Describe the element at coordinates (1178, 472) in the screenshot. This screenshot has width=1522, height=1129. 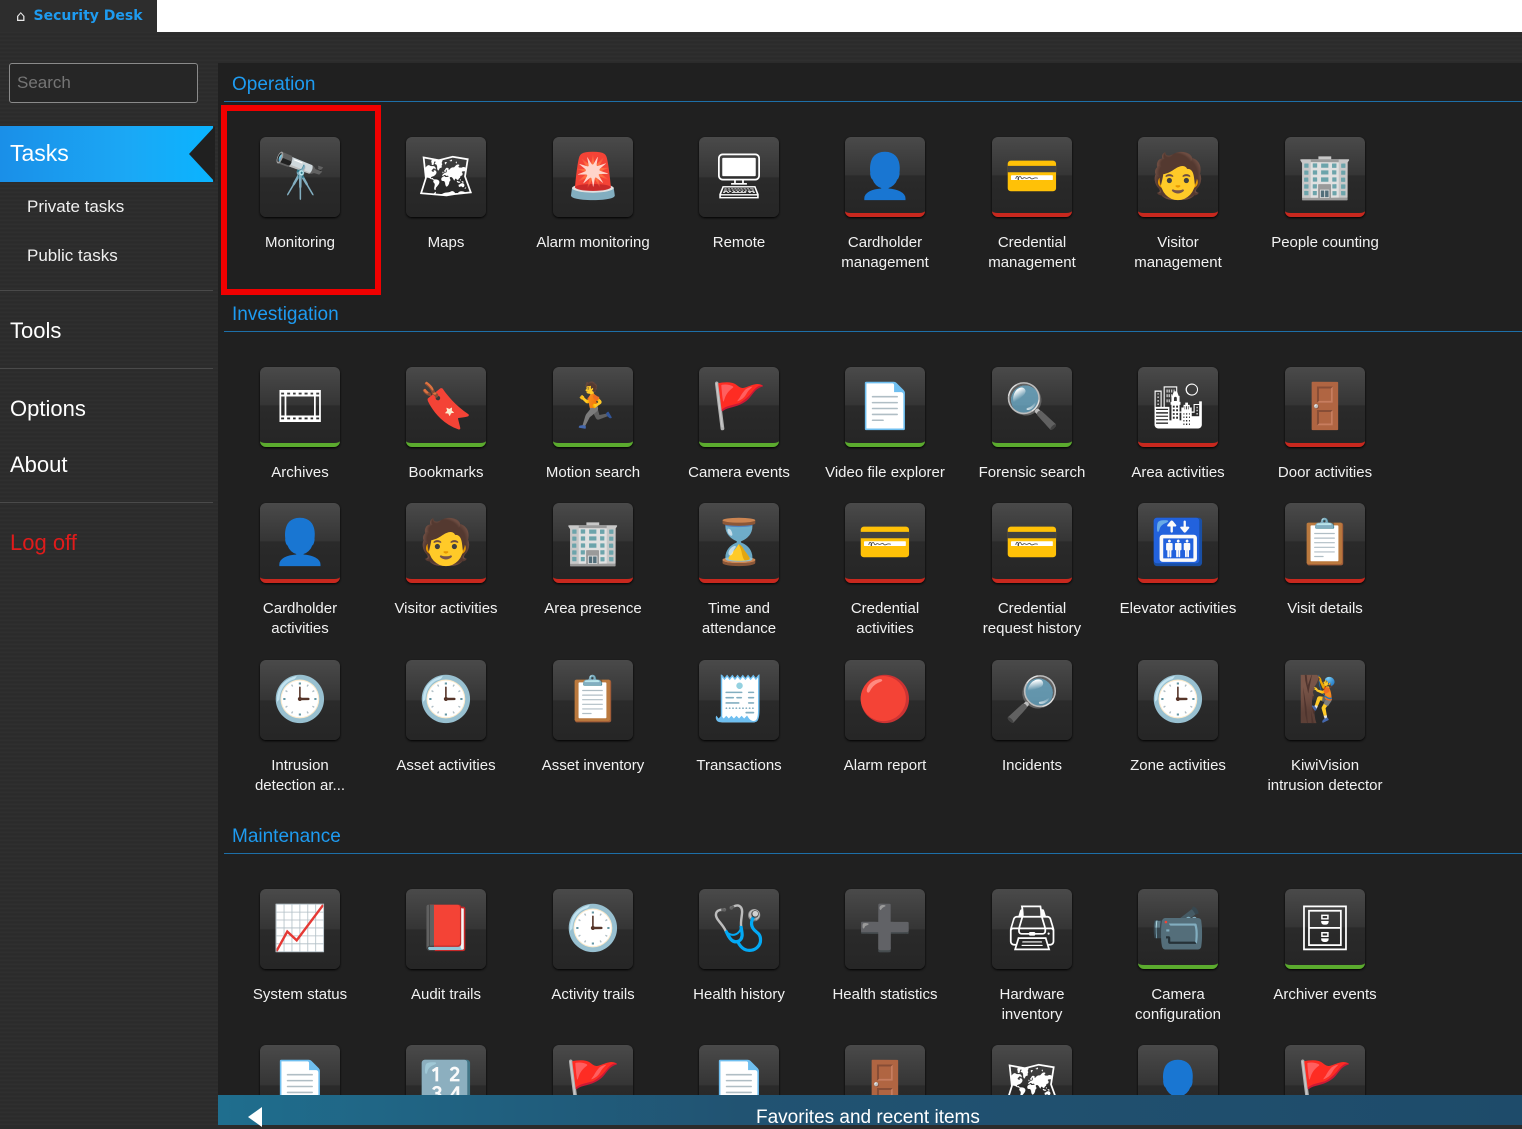
I see `task-label: Area activities` at that location.